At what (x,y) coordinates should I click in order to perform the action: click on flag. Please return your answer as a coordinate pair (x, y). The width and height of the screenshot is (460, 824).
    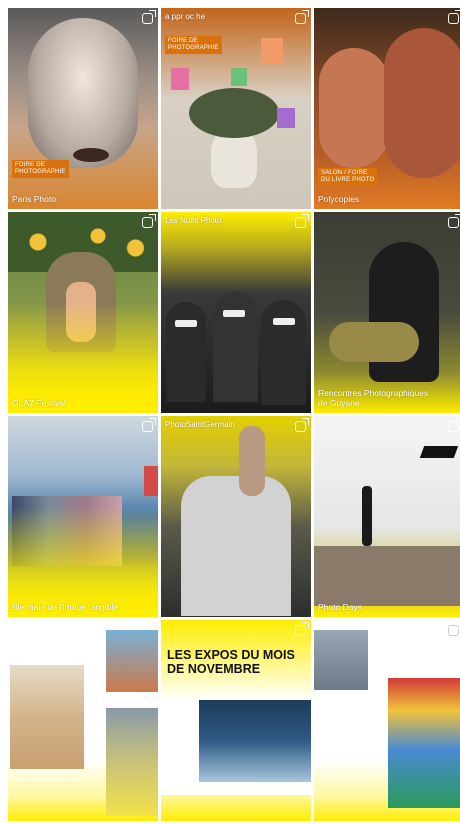
    Looking at the image, I should click on (439, 452).